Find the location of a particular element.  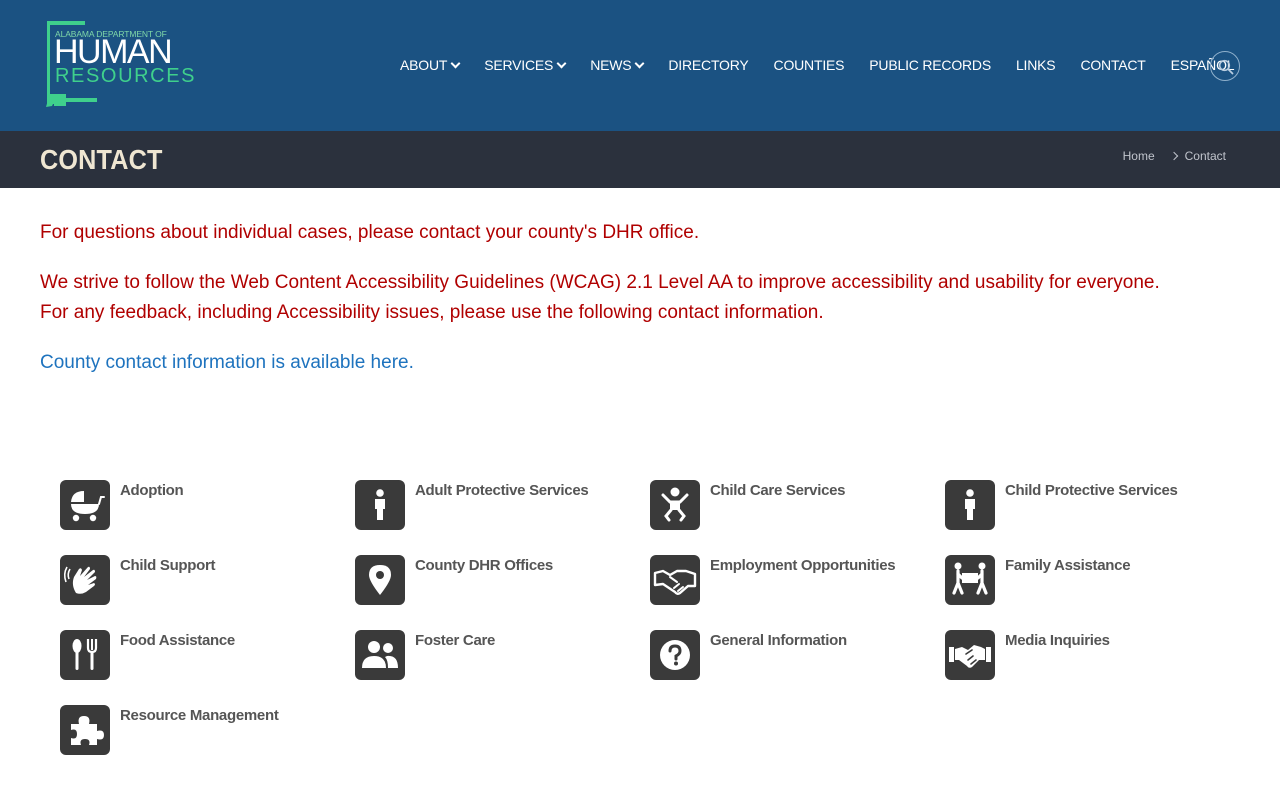

nav-public-records-label: PUBLIC RECORDS is located at coordinates (930, 65).